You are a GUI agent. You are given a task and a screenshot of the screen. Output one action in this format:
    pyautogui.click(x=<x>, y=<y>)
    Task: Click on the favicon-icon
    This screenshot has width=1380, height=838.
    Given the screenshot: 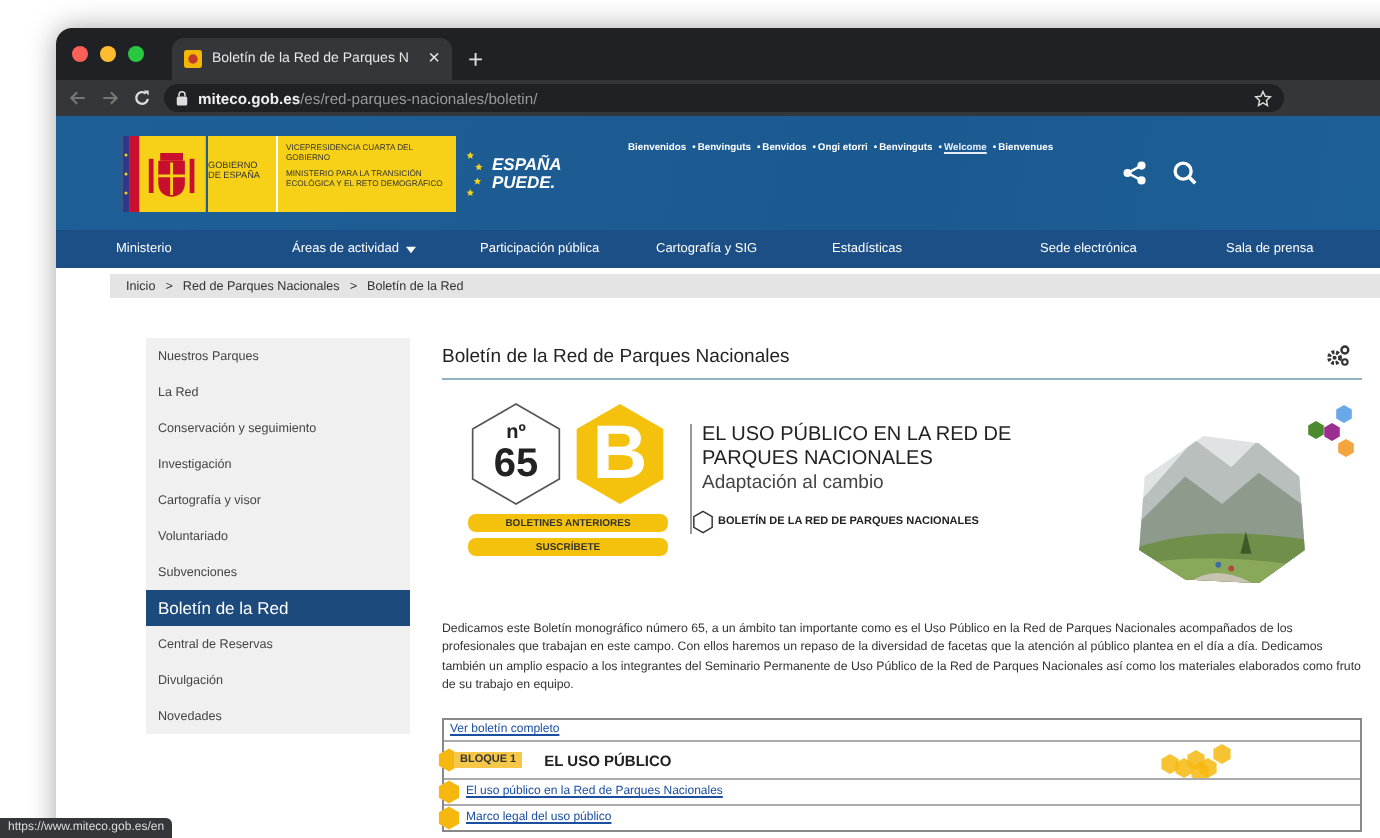 What is the action you would take?
    pyautogui.click(x=193, y=59)
    